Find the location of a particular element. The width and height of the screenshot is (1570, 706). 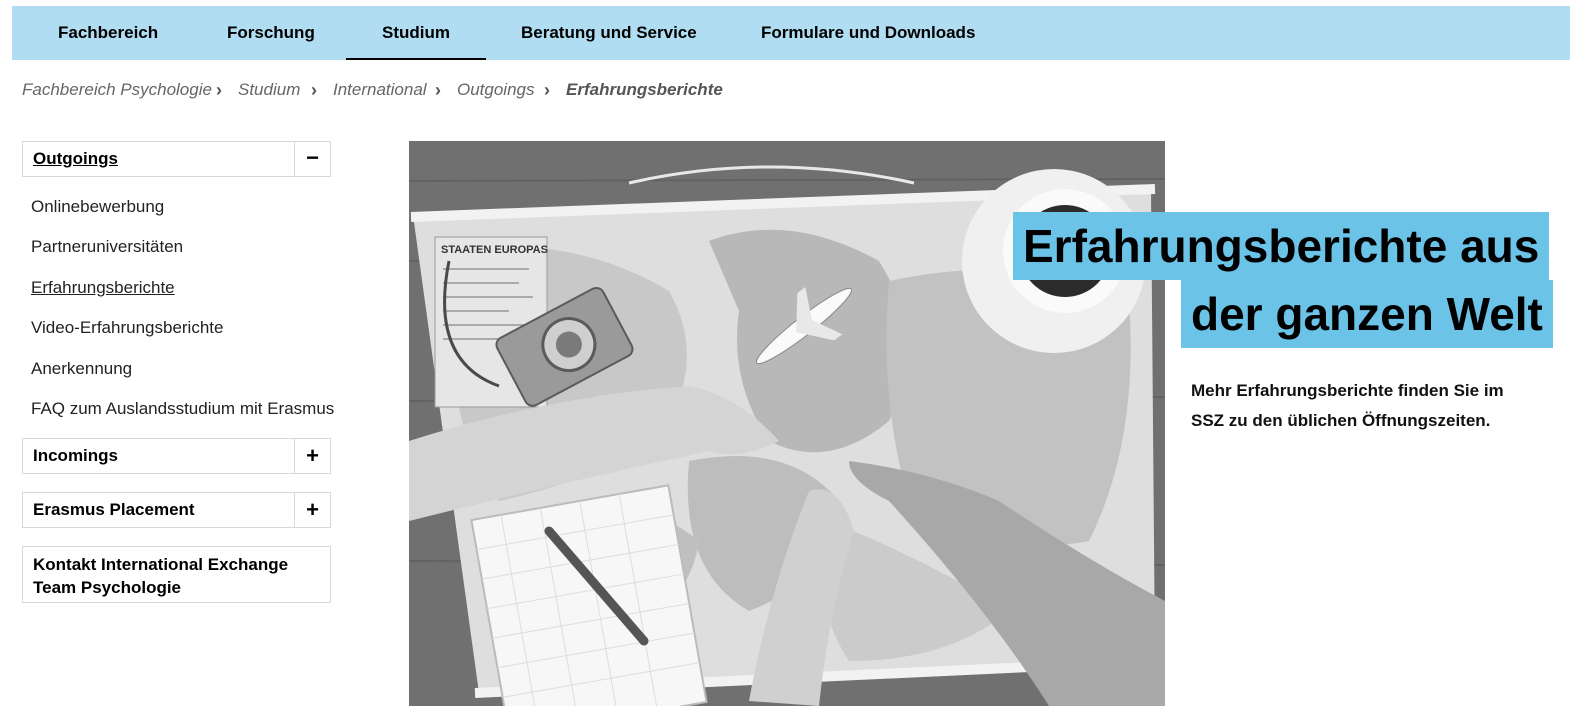

sidebar-item-anerkennung: Anerkennung is located at coordinates (81, 369).